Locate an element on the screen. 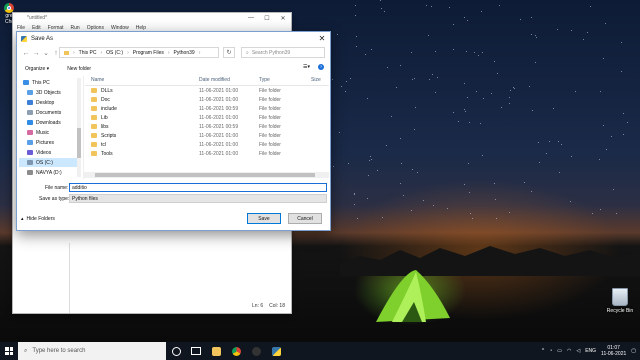  column-name: Name is located at coordinates (97, 80).